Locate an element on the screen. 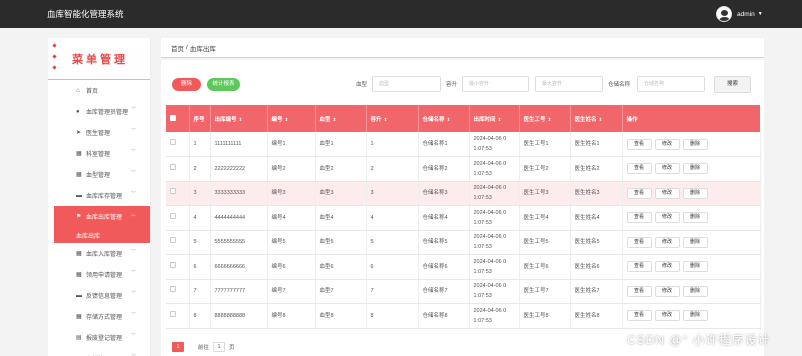 This screenshot has height=356, width=802. table-cell: 6666666666 is located at coordinates (239, 267).